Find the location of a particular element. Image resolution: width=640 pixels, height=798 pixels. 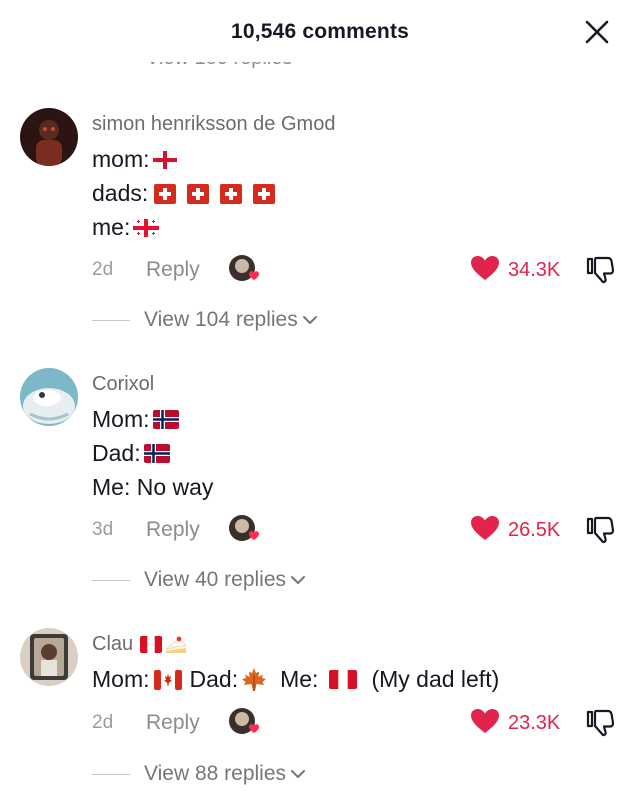

comment-text-line: me: is located at coordinates (126, 227).